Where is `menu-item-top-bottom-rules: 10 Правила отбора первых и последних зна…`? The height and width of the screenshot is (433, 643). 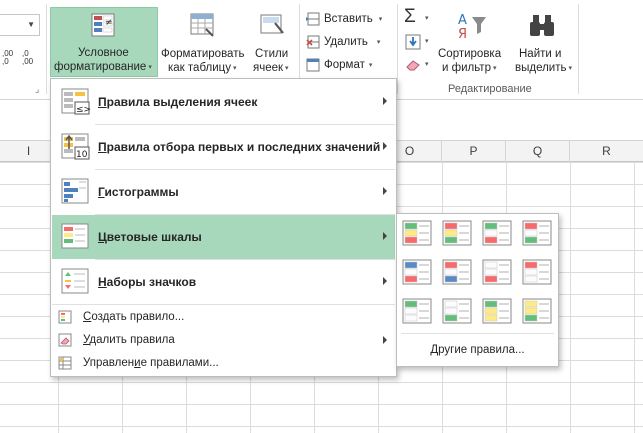 menu-item-top-bottom-rules: 10 Правила отбора первых и последних зна… is located at coordinates (223, 147).